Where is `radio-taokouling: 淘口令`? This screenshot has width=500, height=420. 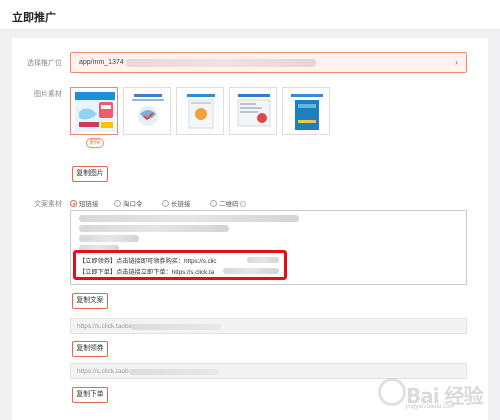
radio-taokouling: 淘口令 is located at coordinates (128, 203).